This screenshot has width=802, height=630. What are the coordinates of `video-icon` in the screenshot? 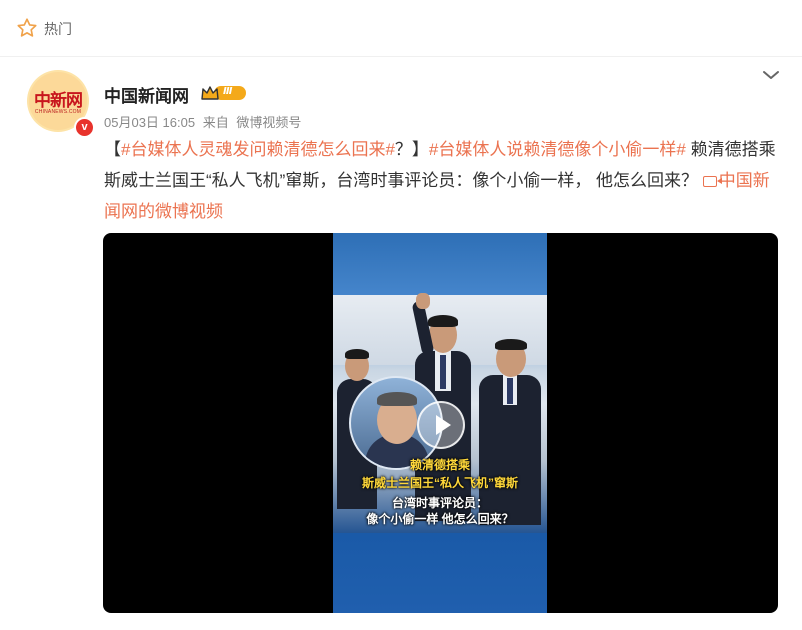 It's located at (712, 181).